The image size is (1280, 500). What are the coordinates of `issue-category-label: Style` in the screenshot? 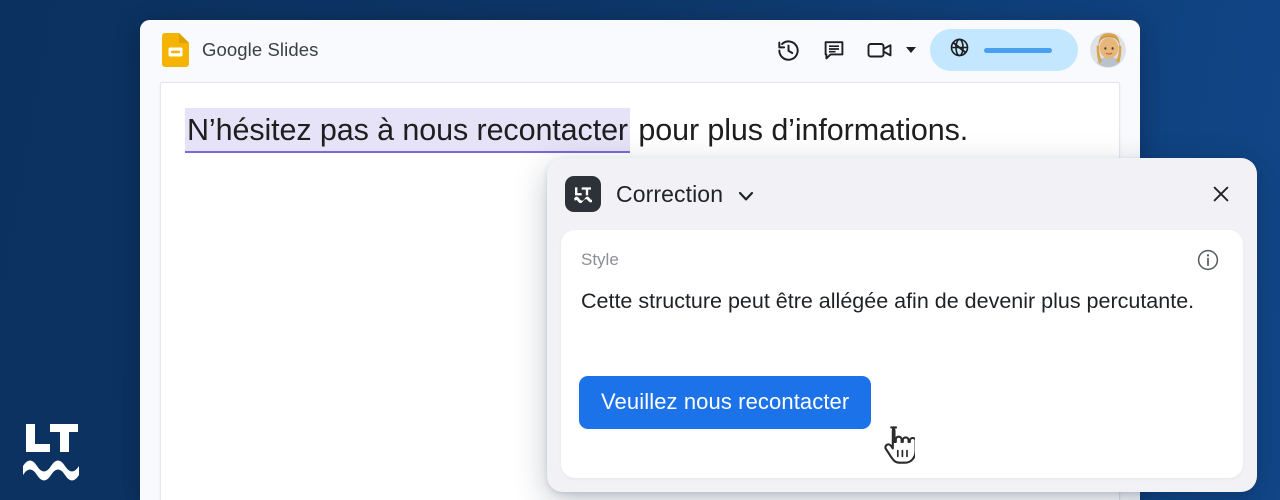 It's located at (600, 259).